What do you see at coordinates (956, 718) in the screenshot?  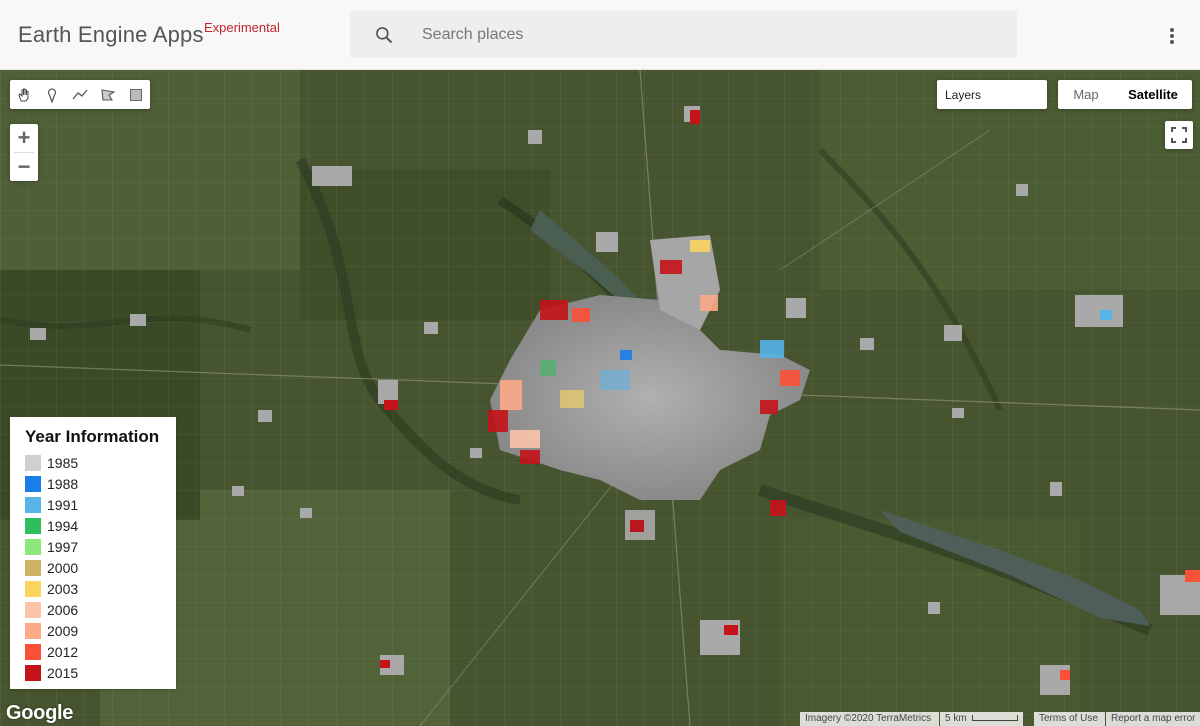 I see `scale-label: 5 km` at bounding box center [956, 718].